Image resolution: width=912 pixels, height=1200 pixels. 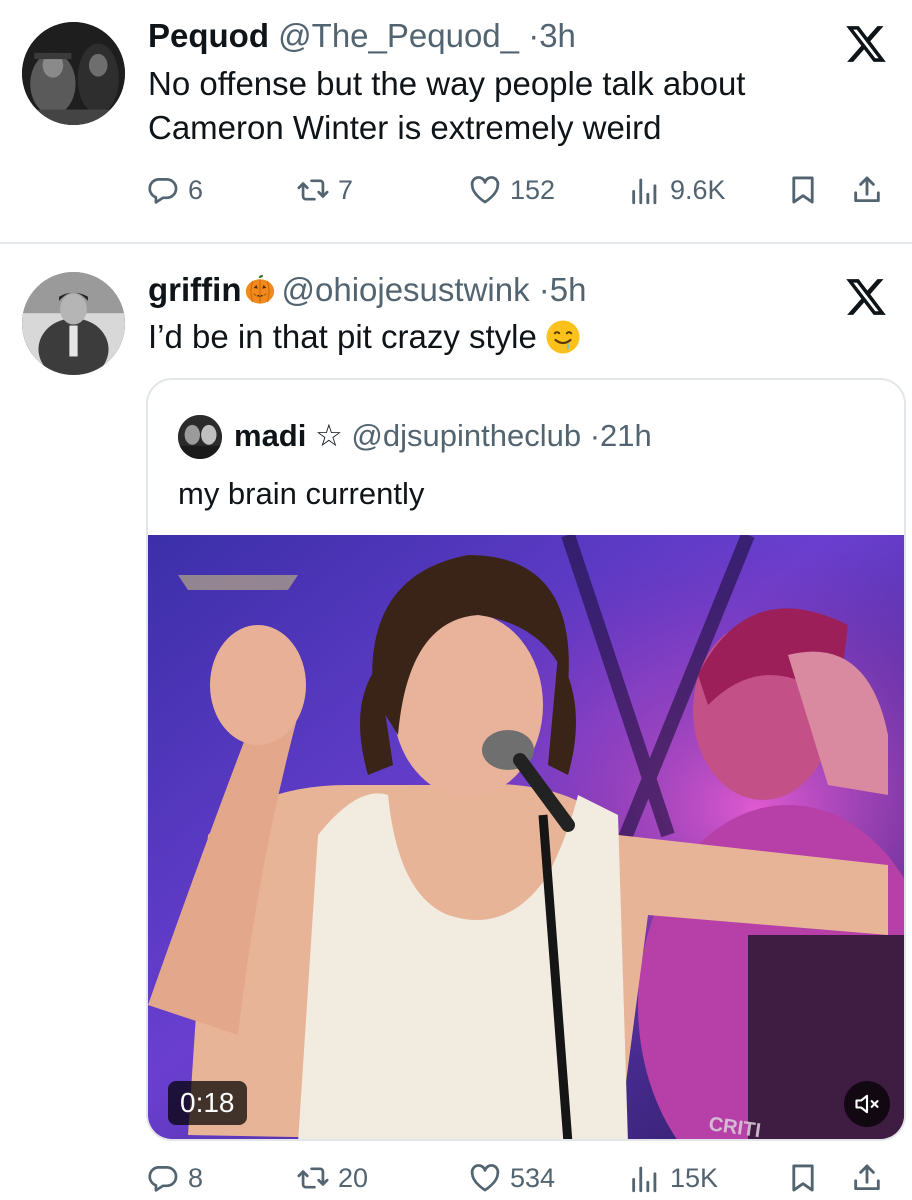 What do you see at coordinates (533, 1177) in the screenshot?
I see `like-count: 534` at bounding box center [533, 1177].